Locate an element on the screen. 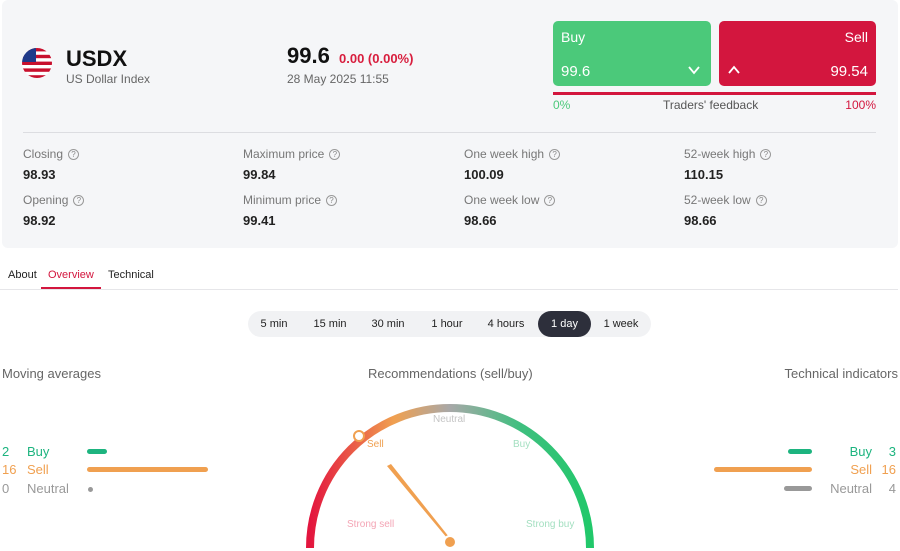 This screenshot has height=551, width=900. tab-about: About is located at coordinates (22, 275).